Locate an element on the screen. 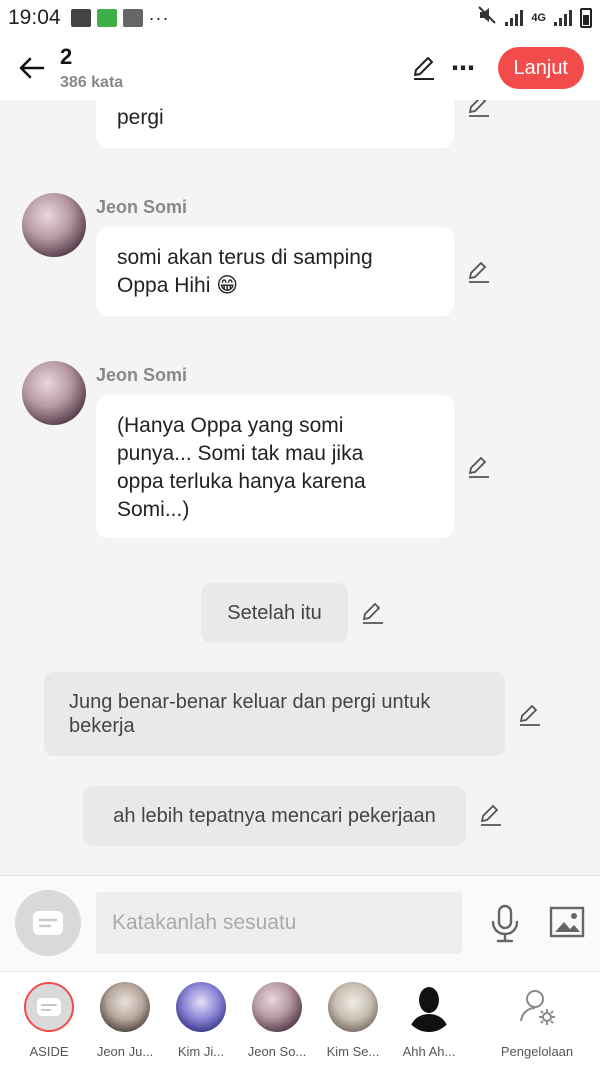 This screenshot has height=1067, width=600. app-header: 2 386 kata ⋯ Lanjut is located at coordinates (300, 68).